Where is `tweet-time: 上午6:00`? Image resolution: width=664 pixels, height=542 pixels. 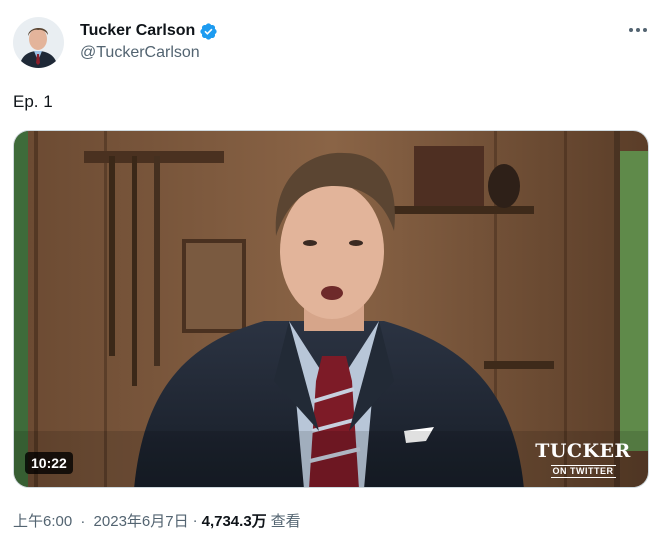
tweet-time: 上午6:00 is located at coordinates (43, 521).